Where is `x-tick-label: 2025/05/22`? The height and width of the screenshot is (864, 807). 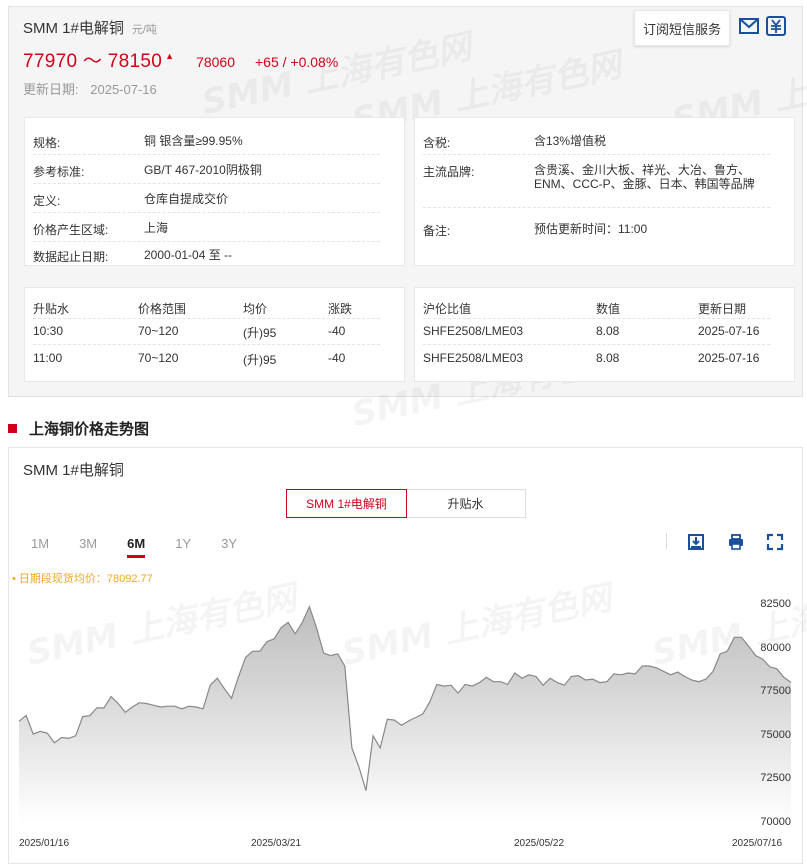
x-tick-label: 2025/05/22 is located at coordinates (539, 843).